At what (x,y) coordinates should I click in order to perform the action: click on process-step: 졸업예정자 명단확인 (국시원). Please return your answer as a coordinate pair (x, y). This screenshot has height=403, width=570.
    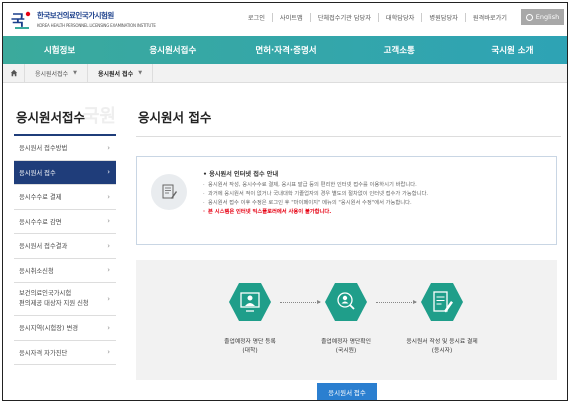
    Looking at the image, I should click on (346, 319).